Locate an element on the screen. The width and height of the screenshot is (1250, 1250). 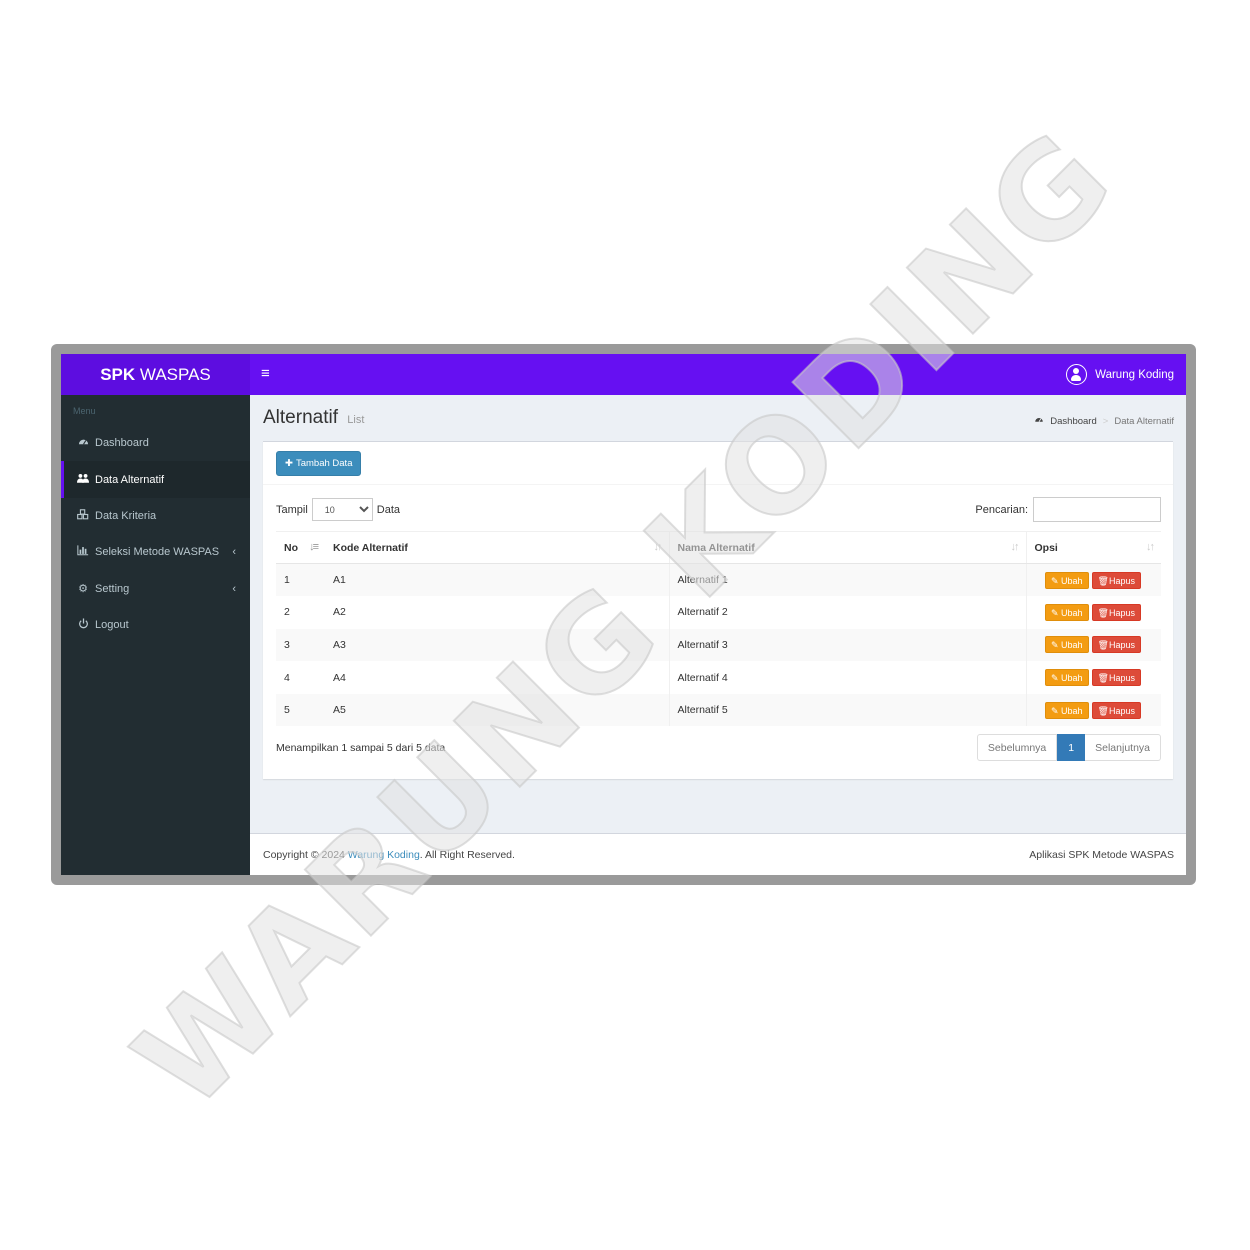
footer-link: Warung Koding is located at coordinates (384, 855).